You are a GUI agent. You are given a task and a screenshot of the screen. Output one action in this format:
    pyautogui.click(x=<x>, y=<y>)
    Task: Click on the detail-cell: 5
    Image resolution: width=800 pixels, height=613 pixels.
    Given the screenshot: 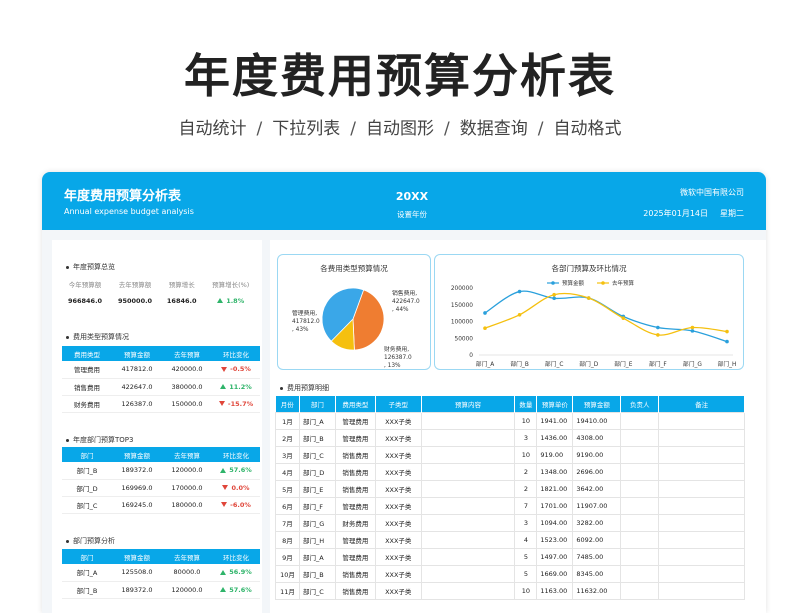 What is the action you would take?
    pyautogui.click(x=526, y=556)
    